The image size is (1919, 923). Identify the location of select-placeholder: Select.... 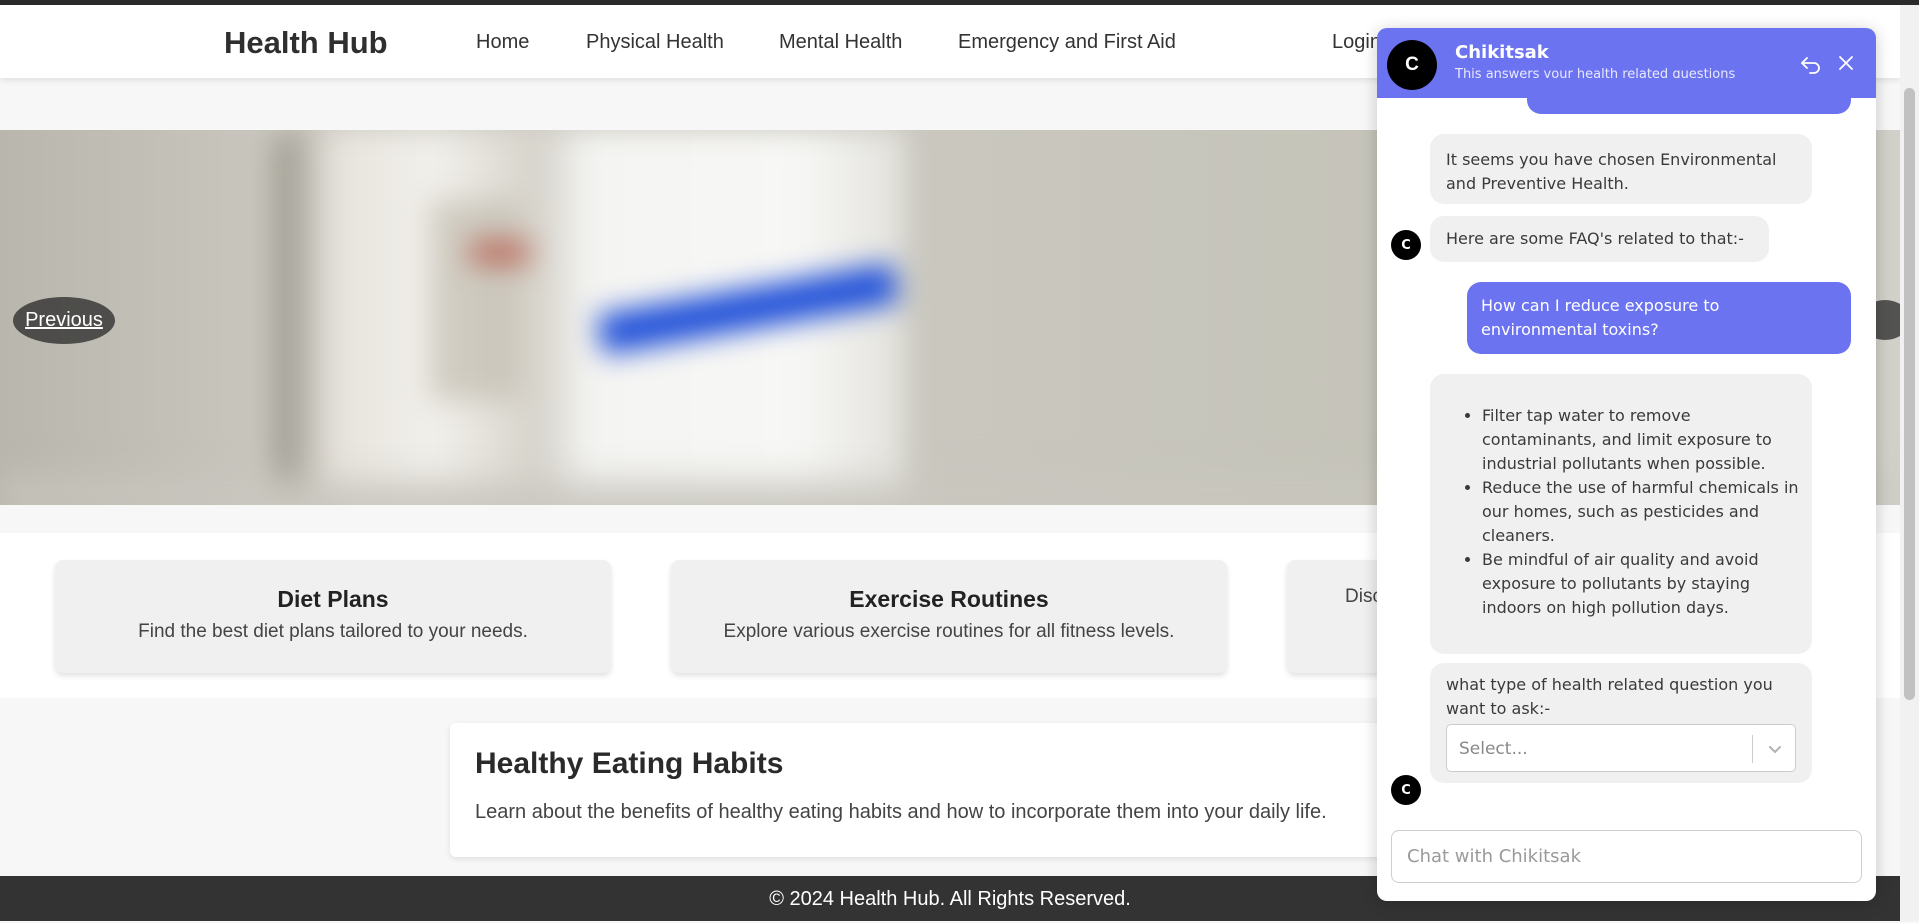
(1493, 749).